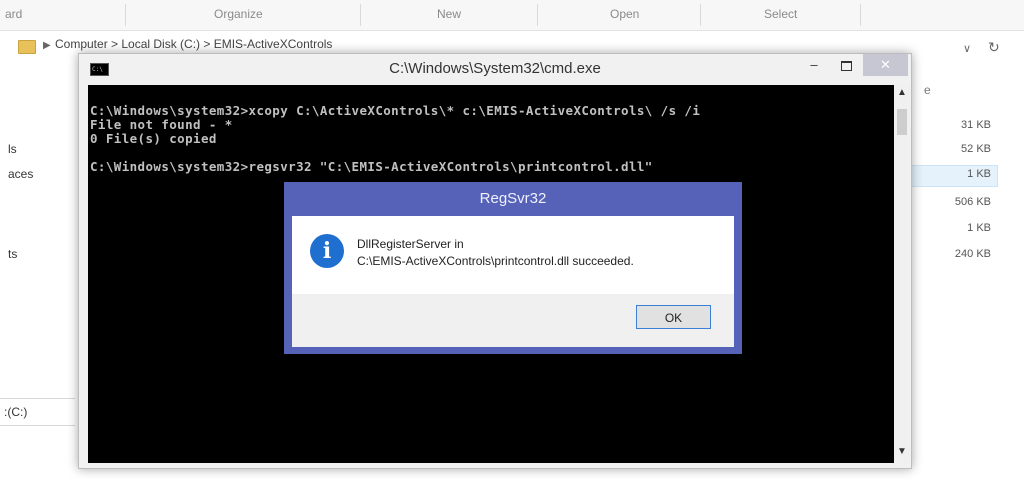  What do you see at coordinates (238, 14) in the screenshot?
I see `ribbon-group-organize: Organize` at bounding box center [238, 14].